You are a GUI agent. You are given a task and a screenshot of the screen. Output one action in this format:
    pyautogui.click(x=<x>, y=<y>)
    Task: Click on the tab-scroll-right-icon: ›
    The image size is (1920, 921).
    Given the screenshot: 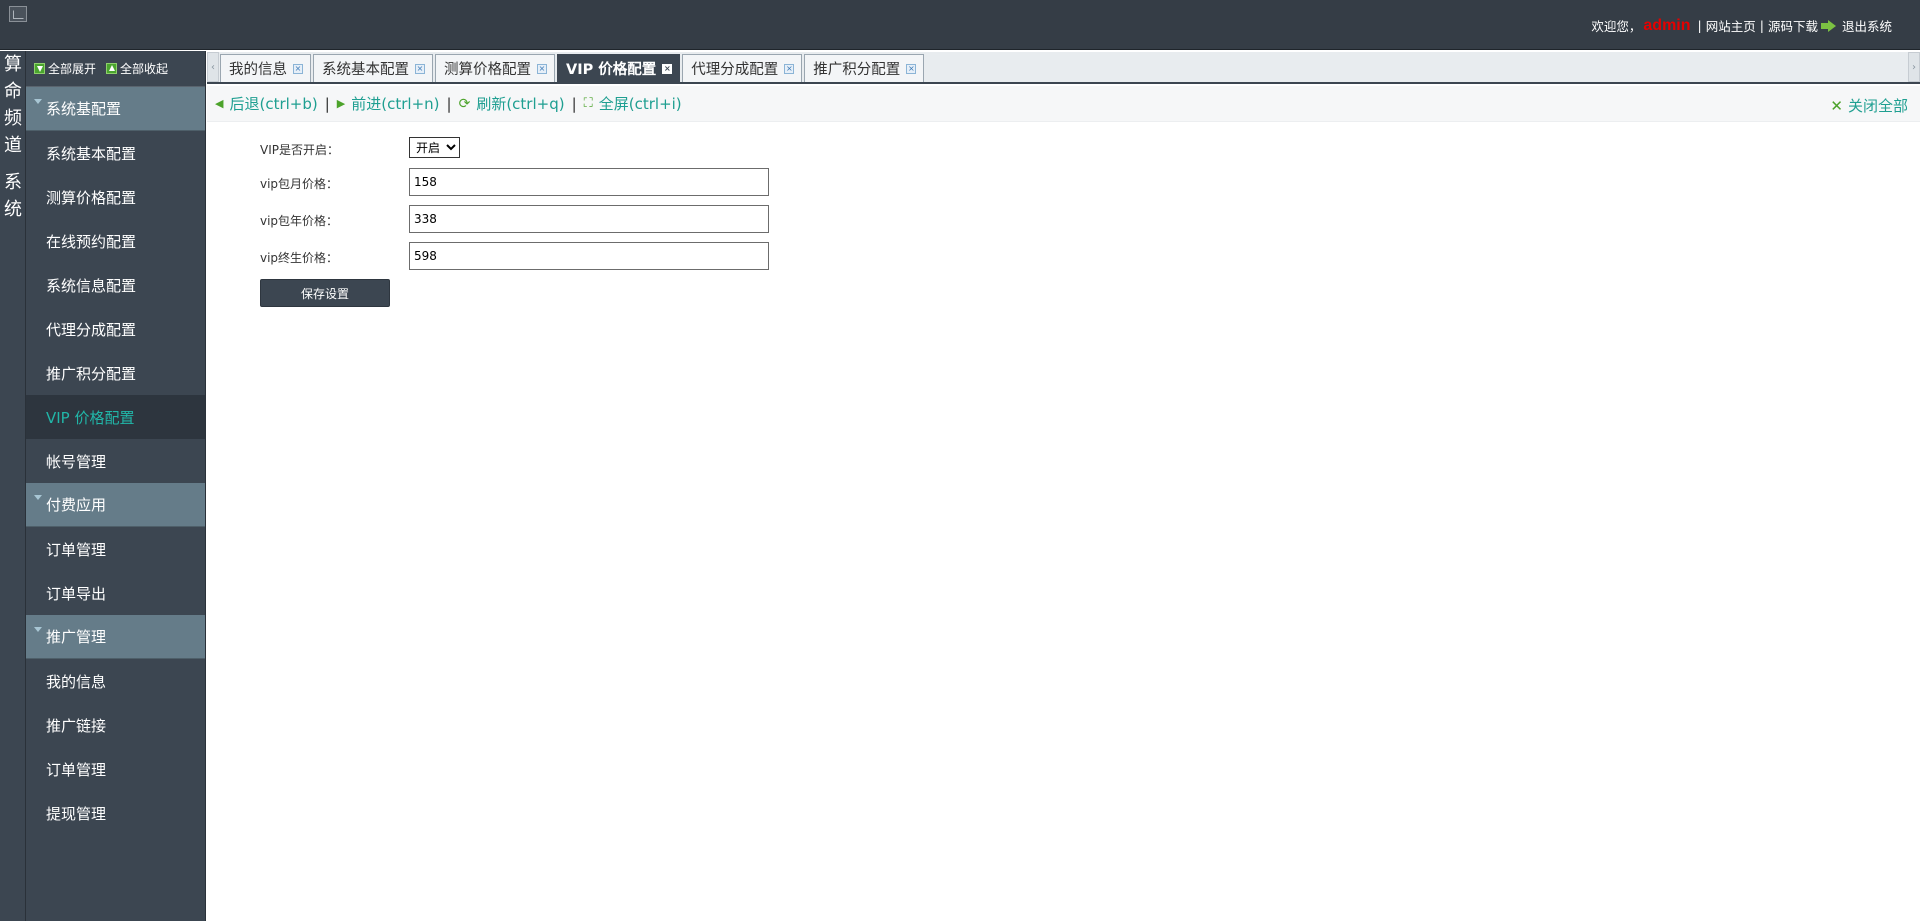 What is the action you would take?
    pyautogui.click(x=1914, y=67)
    